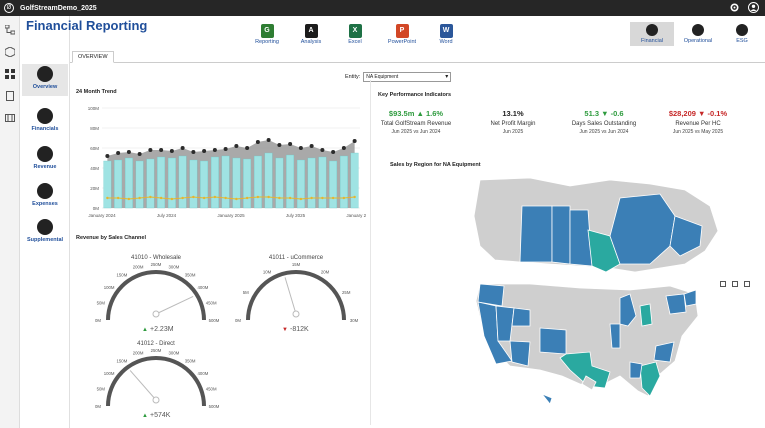 Image resolution: width=765 pixels, height=428 pixels. I want to click on analysis-button: A Analysis, so click(311, 34).